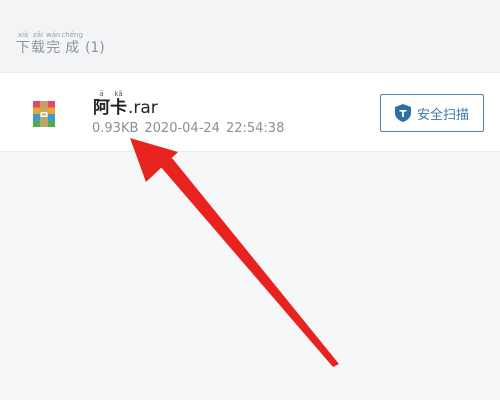 This screenshot has width=500, height=400. What do you see at coordinates (115, 128) in the screenshot?
I see `file-size: 0.93KB` at bounding box center [115, 128].